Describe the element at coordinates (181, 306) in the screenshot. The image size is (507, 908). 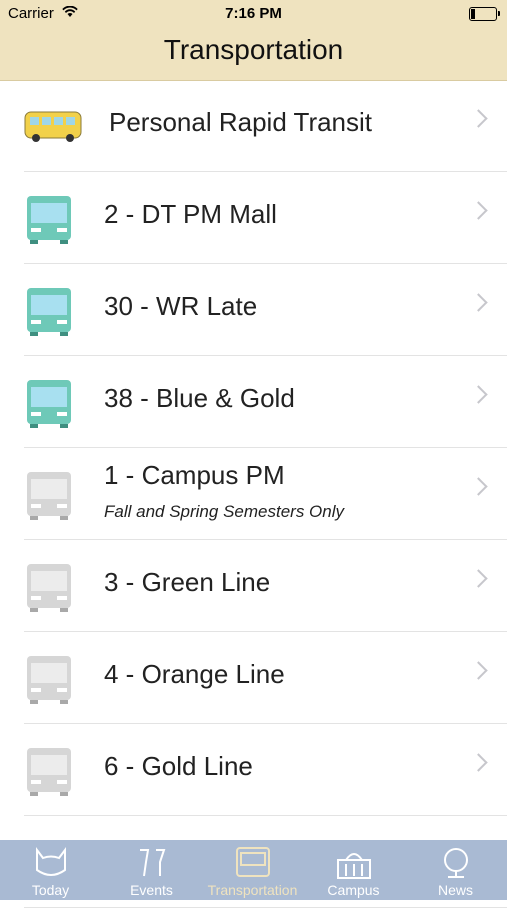
I see `route-label: 30 - WR Late` at that location.